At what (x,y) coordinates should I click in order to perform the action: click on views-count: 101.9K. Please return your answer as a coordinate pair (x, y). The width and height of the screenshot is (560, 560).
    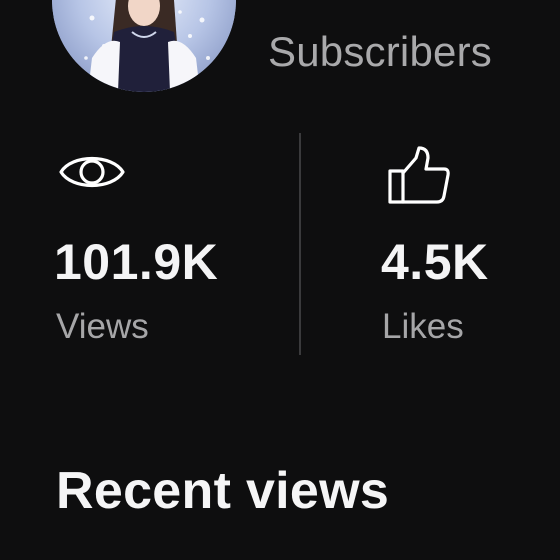
    Looking at the image, I should click on (136, 262).